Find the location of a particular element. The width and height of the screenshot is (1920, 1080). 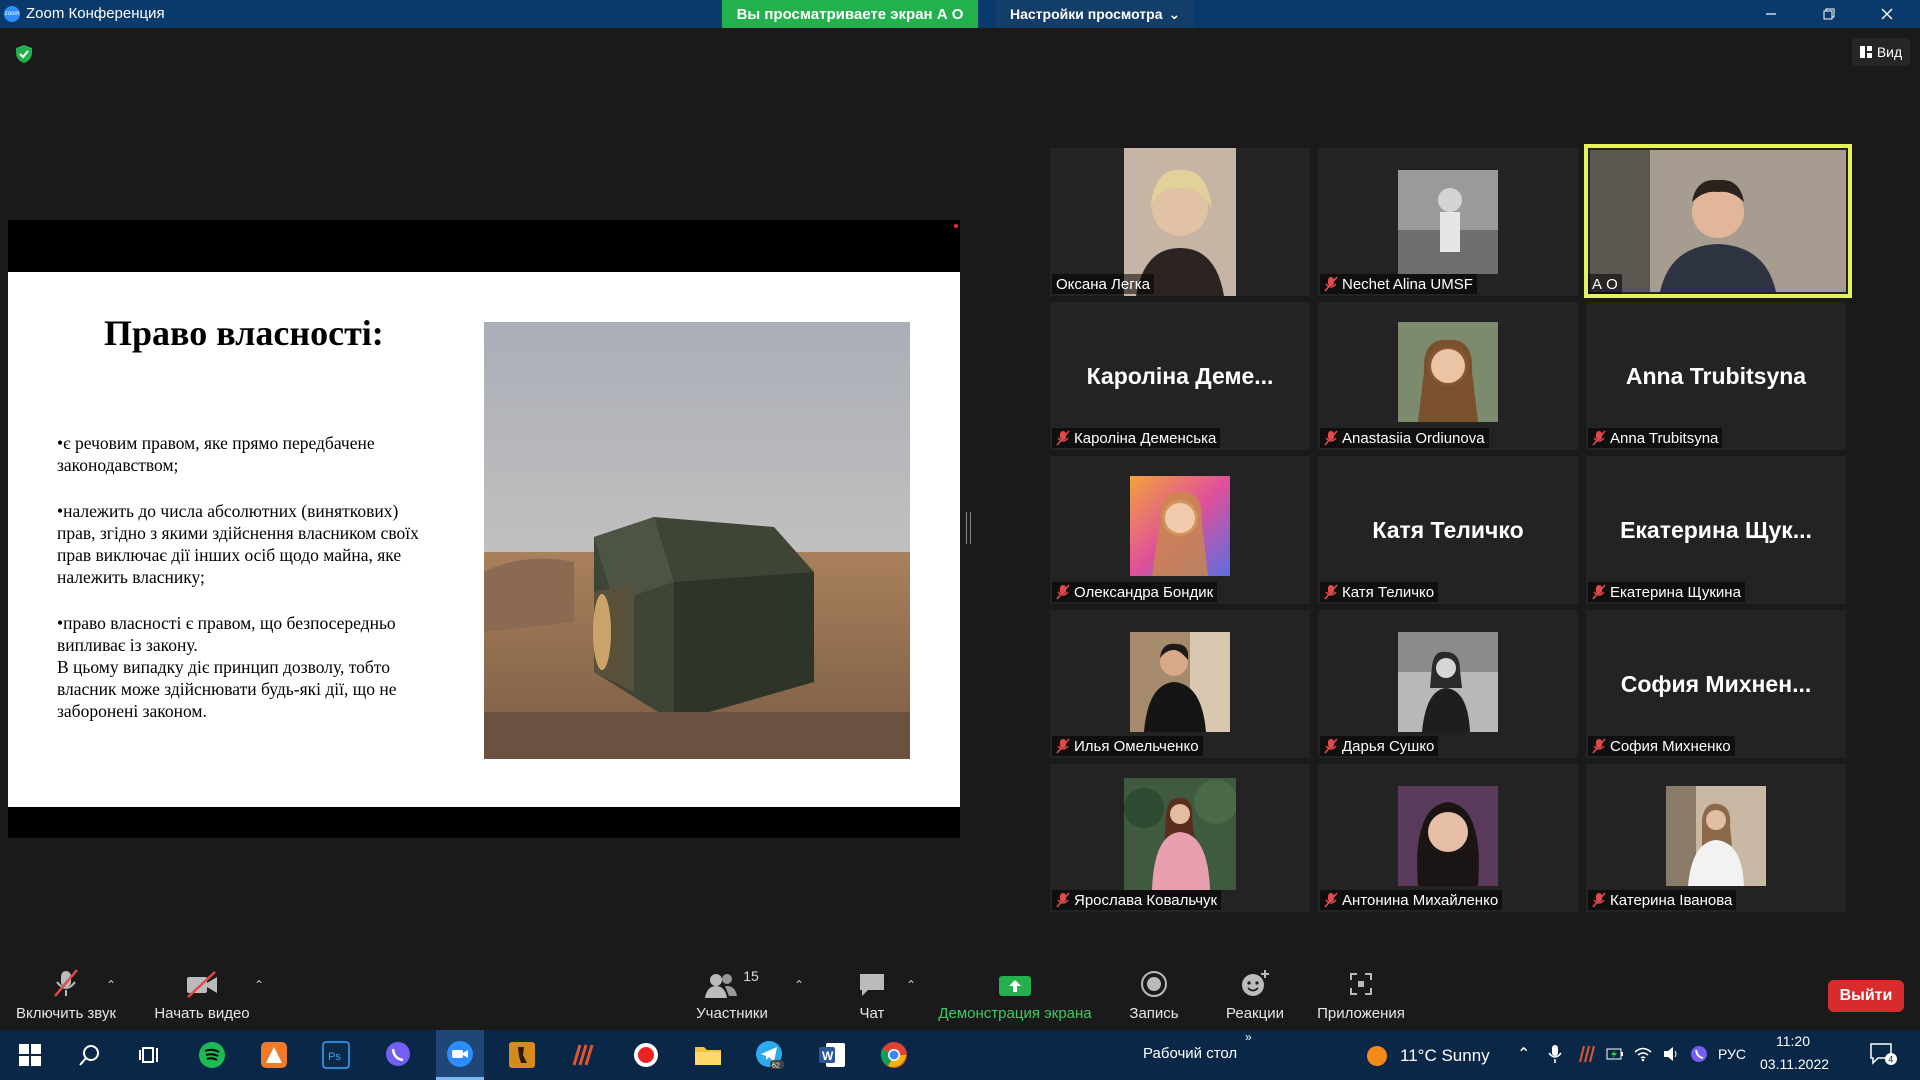

word-icon: W is located at coordinates (832, 1055).